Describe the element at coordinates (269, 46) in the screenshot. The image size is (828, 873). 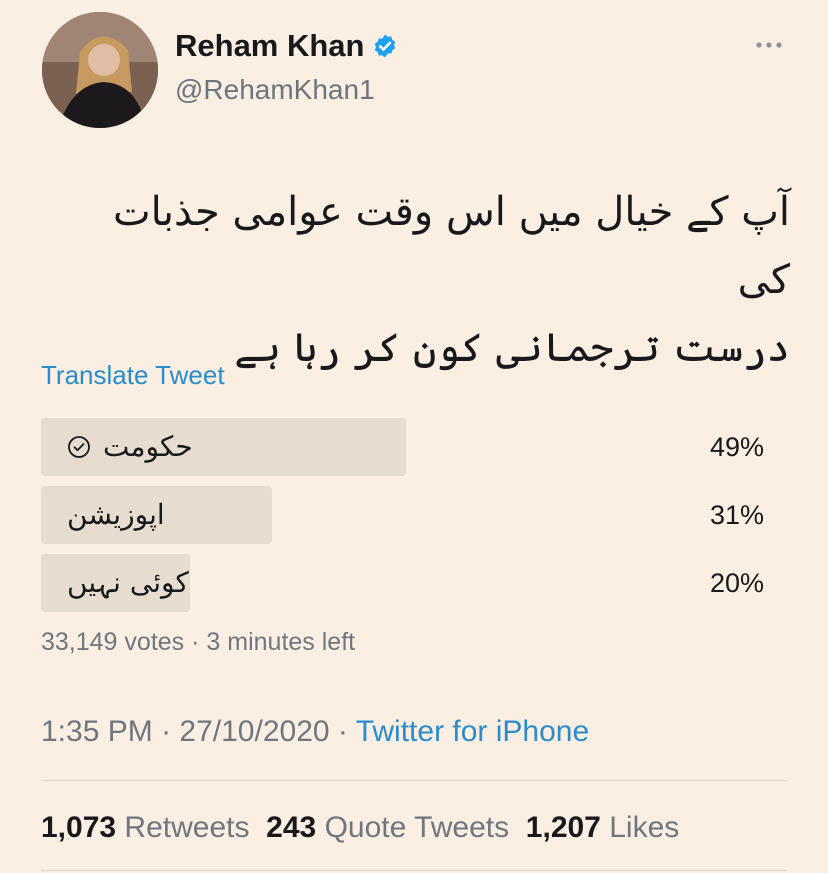
I see `author-name: Reham Khan` at that location.